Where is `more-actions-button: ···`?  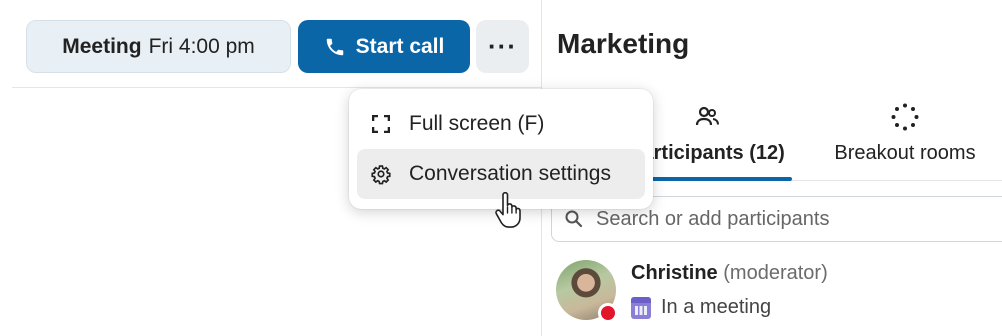 more-actions-button: ··· is located at coordinates (502, 46).